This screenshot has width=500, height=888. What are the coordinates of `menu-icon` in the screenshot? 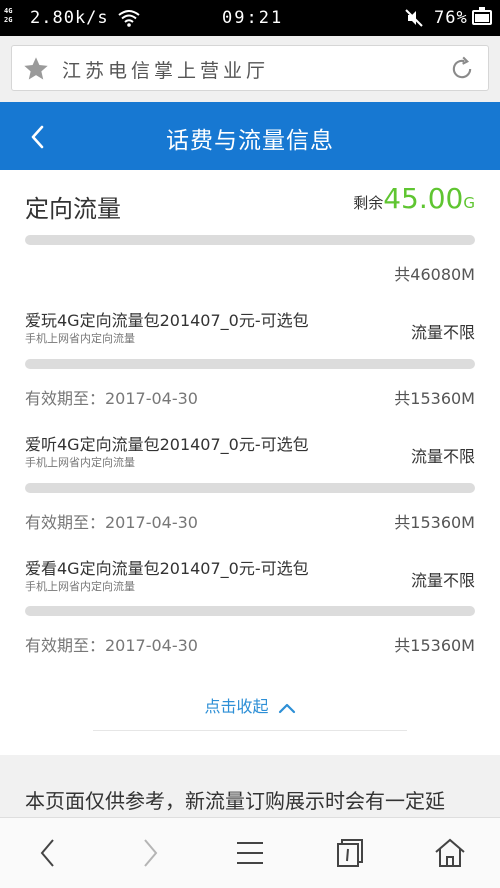 It's located at (250, 853).